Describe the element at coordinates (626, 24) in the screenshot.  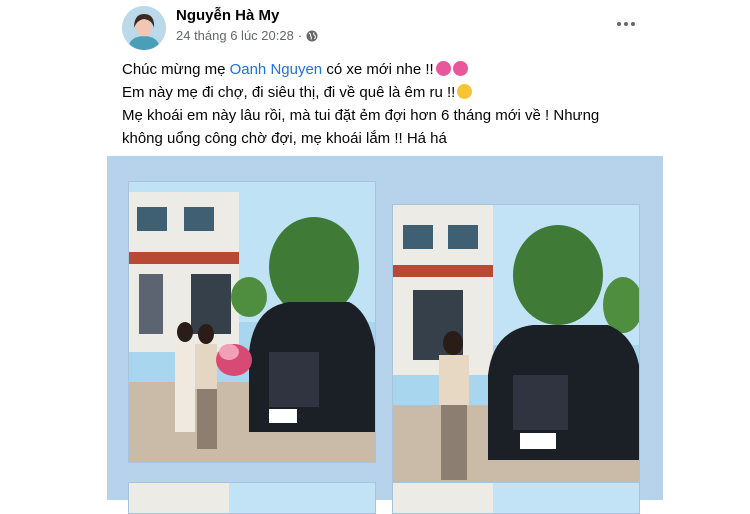
I see `more-options-icon` at that location.